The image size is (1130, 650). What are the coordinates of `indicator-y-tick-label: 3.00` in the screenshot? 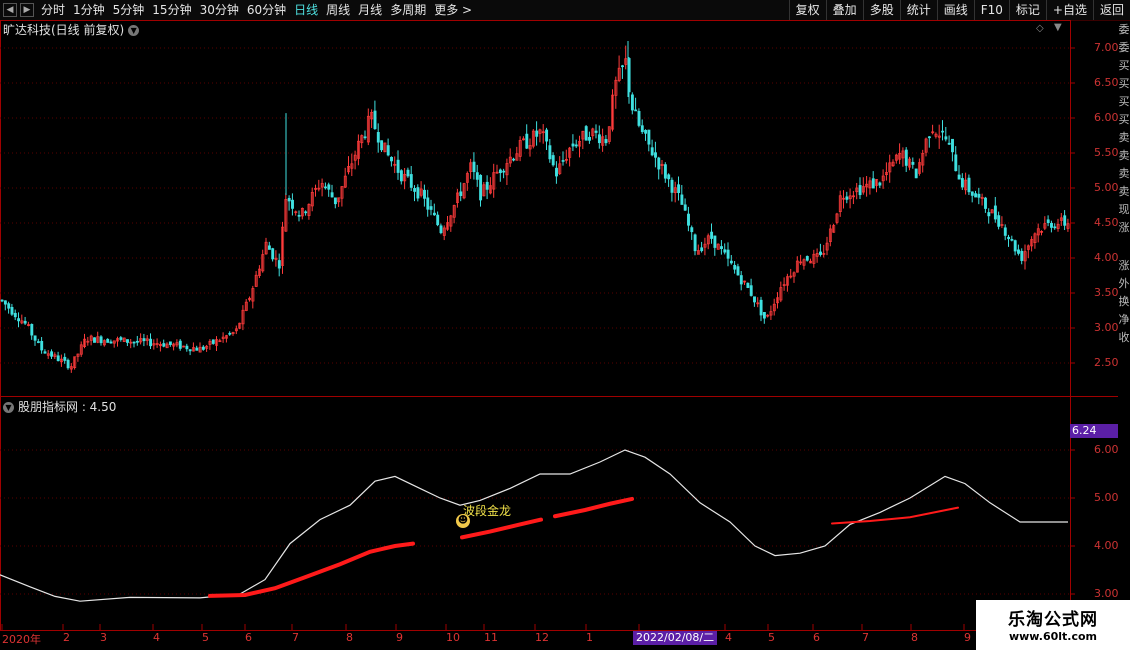 It's located at (1106, 593).